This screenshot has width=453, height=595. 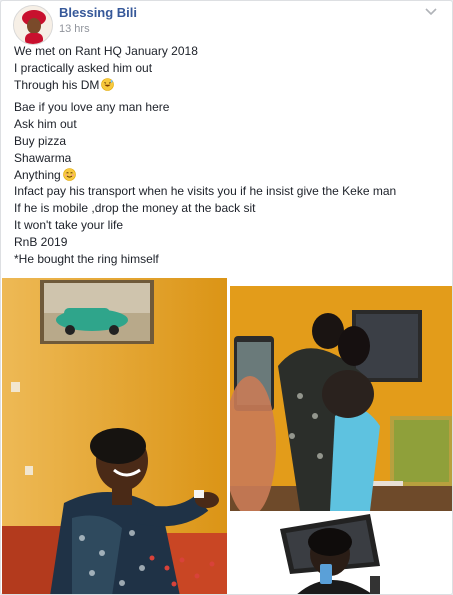 What do you see at coordinates (229, 85) in the screenshot?
I see `text-line-with-emoji: Through his DM` at bounding box center [229, 85].